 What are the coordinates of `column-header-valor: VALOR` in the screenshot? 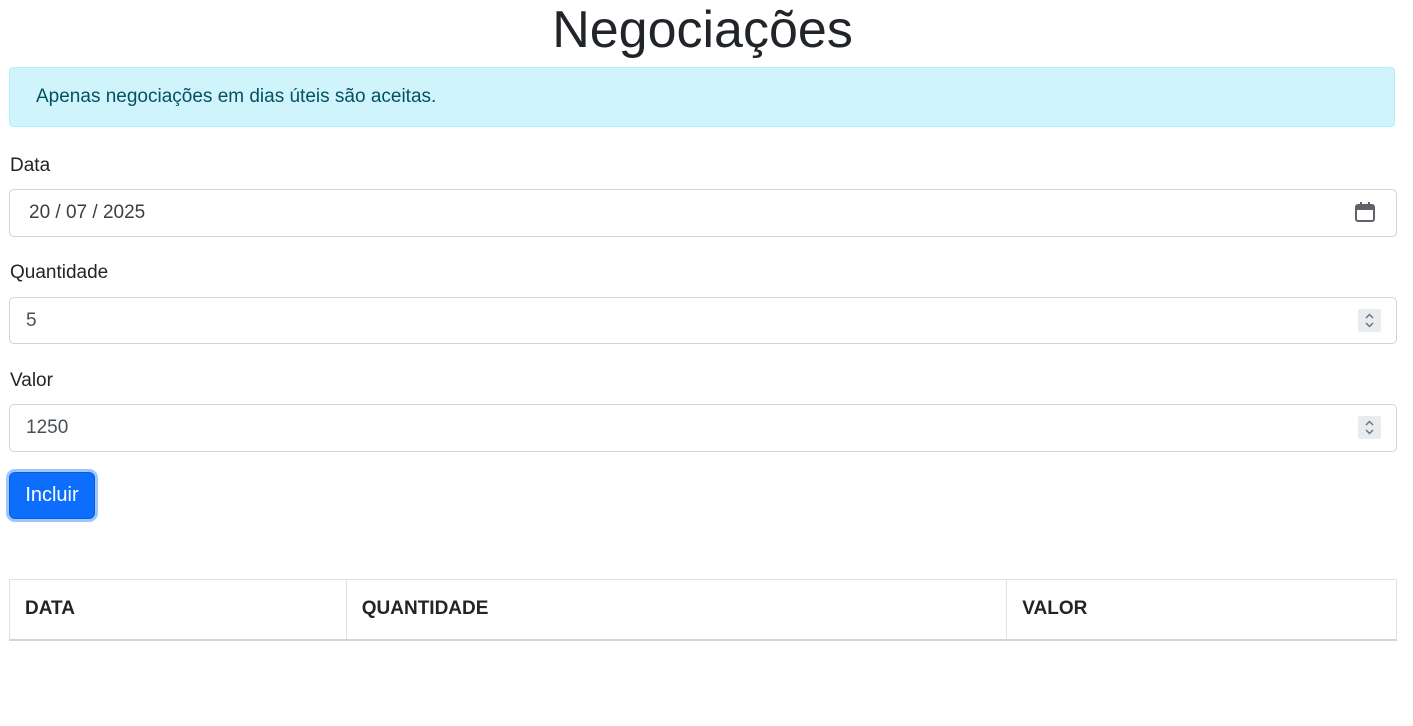 It's located at (1201, 610).